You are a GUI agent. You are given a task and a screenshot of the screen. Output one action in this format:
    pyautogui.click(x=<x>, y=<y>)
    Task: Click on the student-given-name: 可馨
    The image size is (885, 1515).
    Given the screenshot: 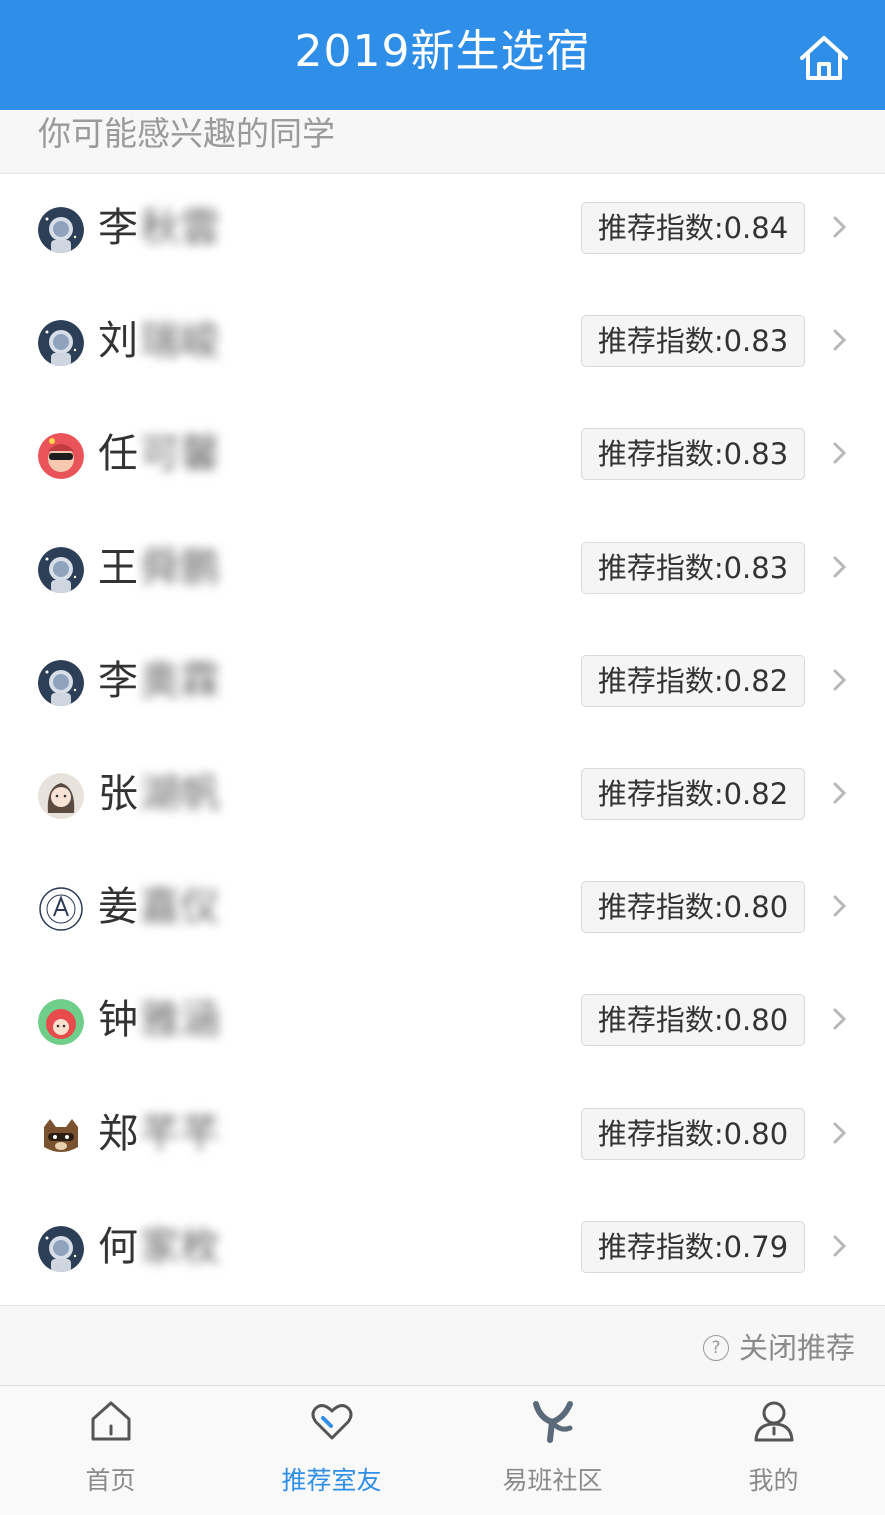 What is the action you would take?
    pyautogui.click(x=180, y=454)
    